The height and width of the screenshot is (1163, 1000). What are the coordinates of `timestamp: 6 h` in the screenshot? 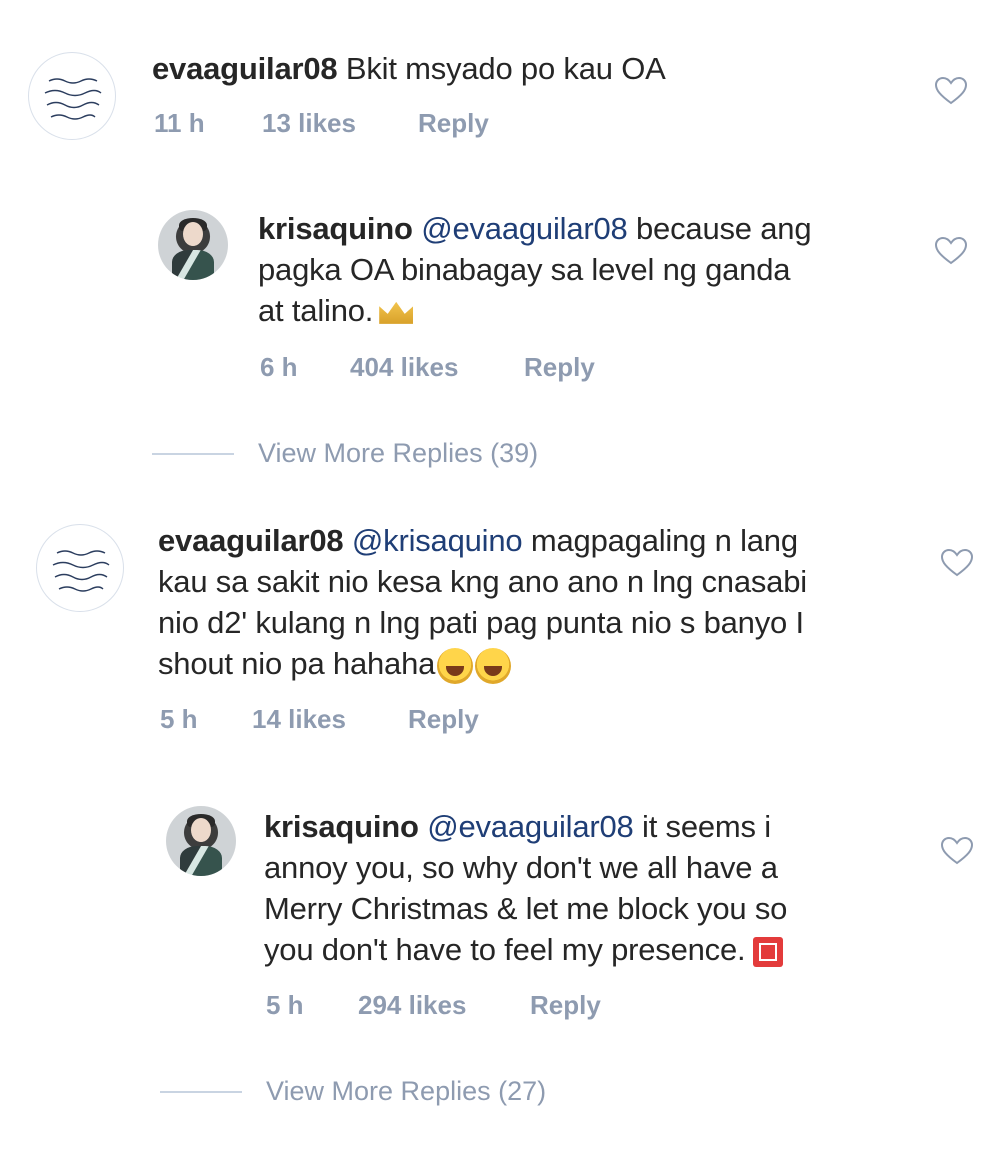 It's located at (279, 367).